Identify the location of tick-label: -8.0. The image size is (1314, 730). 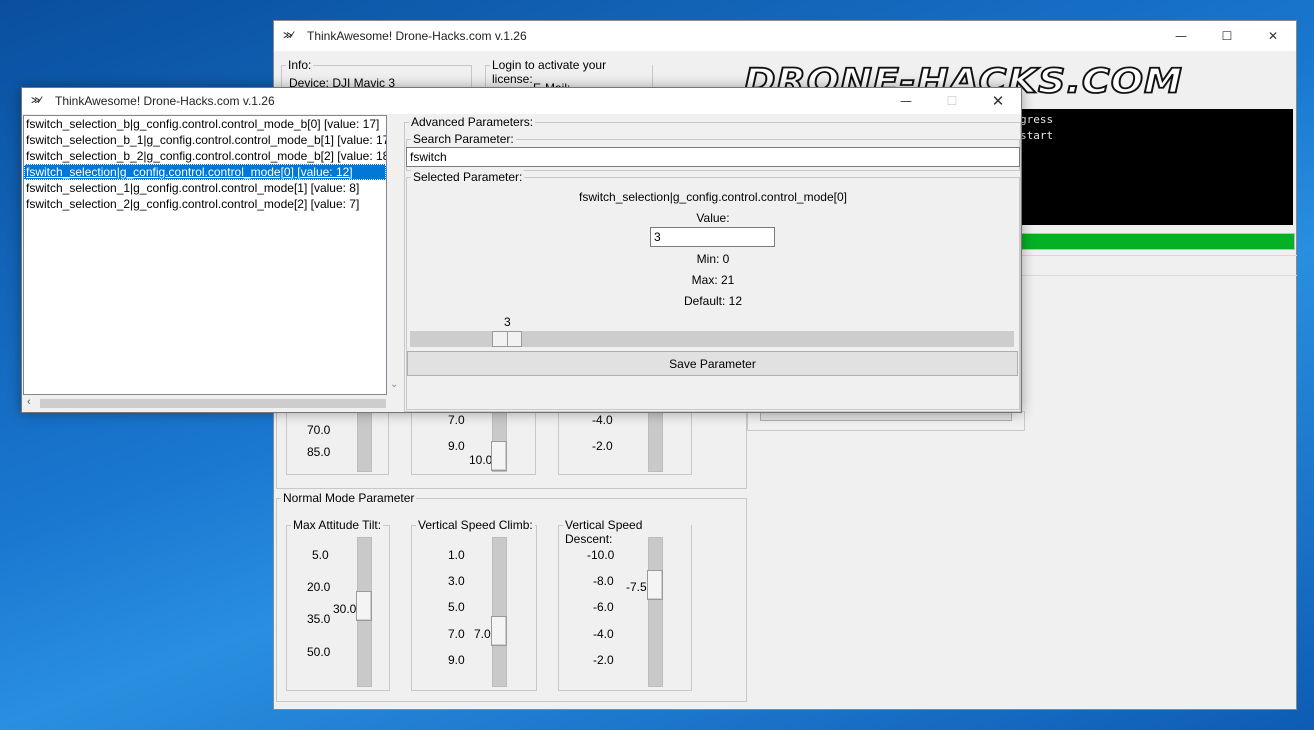
(603, 581).